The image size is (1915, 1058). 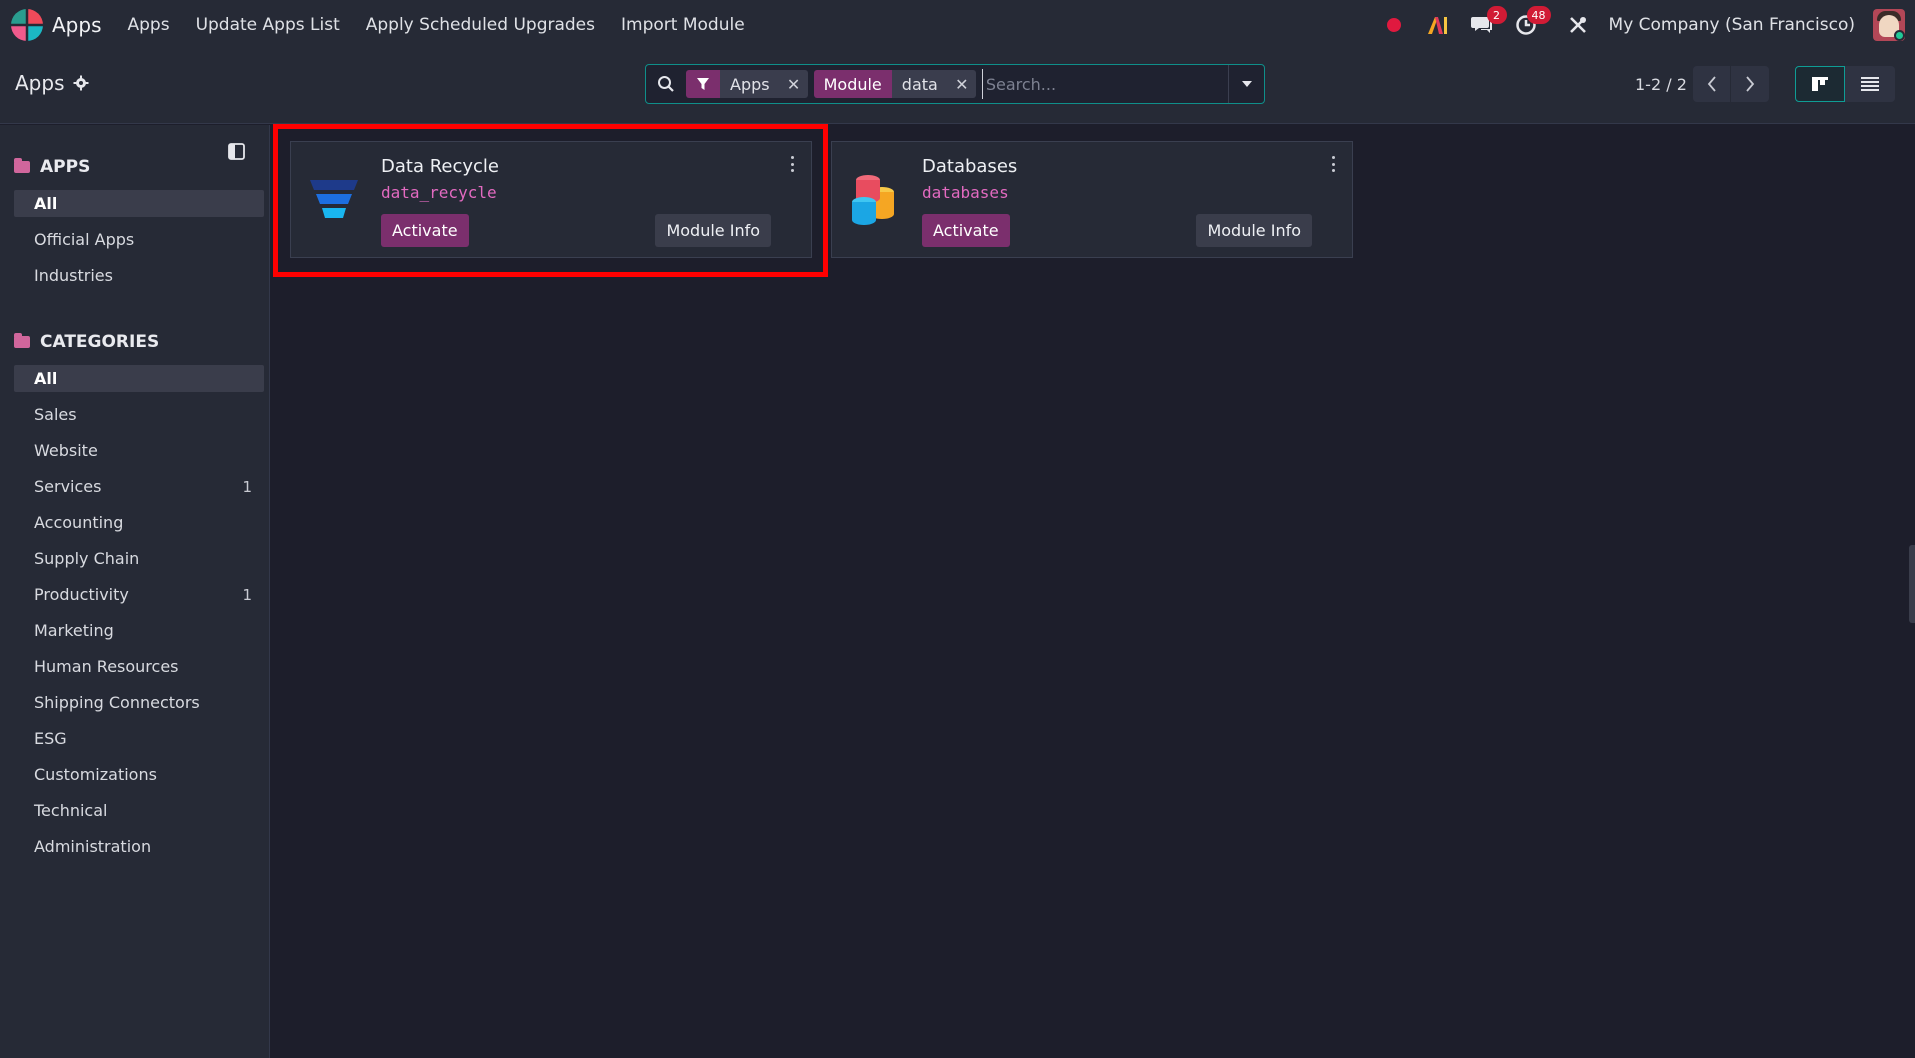 I want to click on activities-badge: 48, so click(x=1538, y=15).